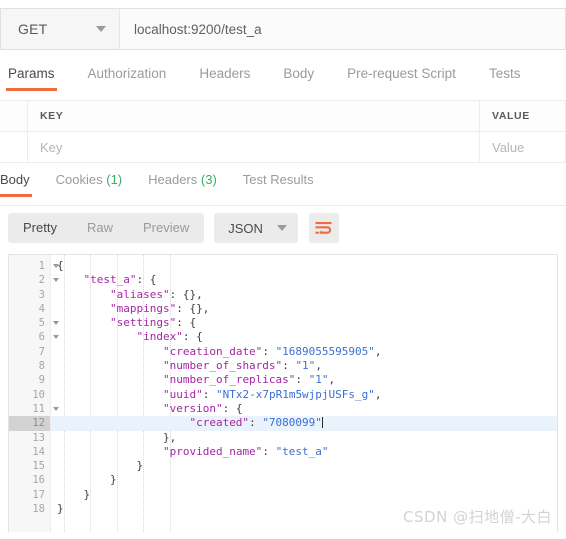 Image resolution: width=566 pixels, height=539 pixels. What do you see at coordinates (14, 116) in the screenshot?
I see `select-all-checkbox-cell` at bounding box center [14, 116].